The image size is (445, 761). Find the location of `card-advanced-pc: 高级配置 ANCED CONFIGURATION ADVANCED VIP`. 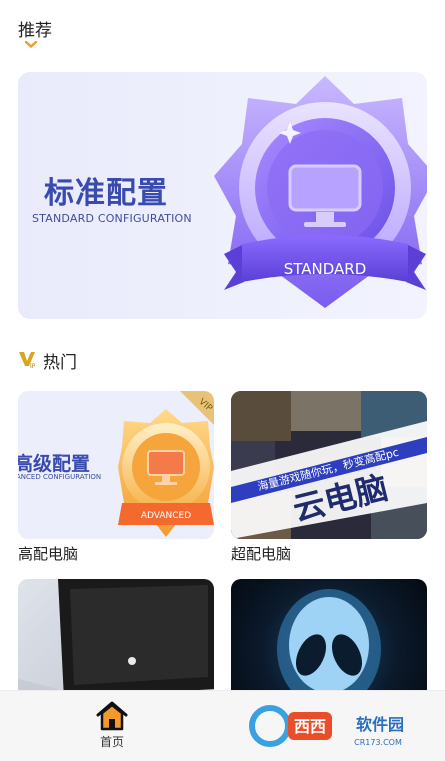

card-advanced-pc: 高级配置 ANCED CONFIGURATION ADVANCED VIP is located at coordinates (116, 465).